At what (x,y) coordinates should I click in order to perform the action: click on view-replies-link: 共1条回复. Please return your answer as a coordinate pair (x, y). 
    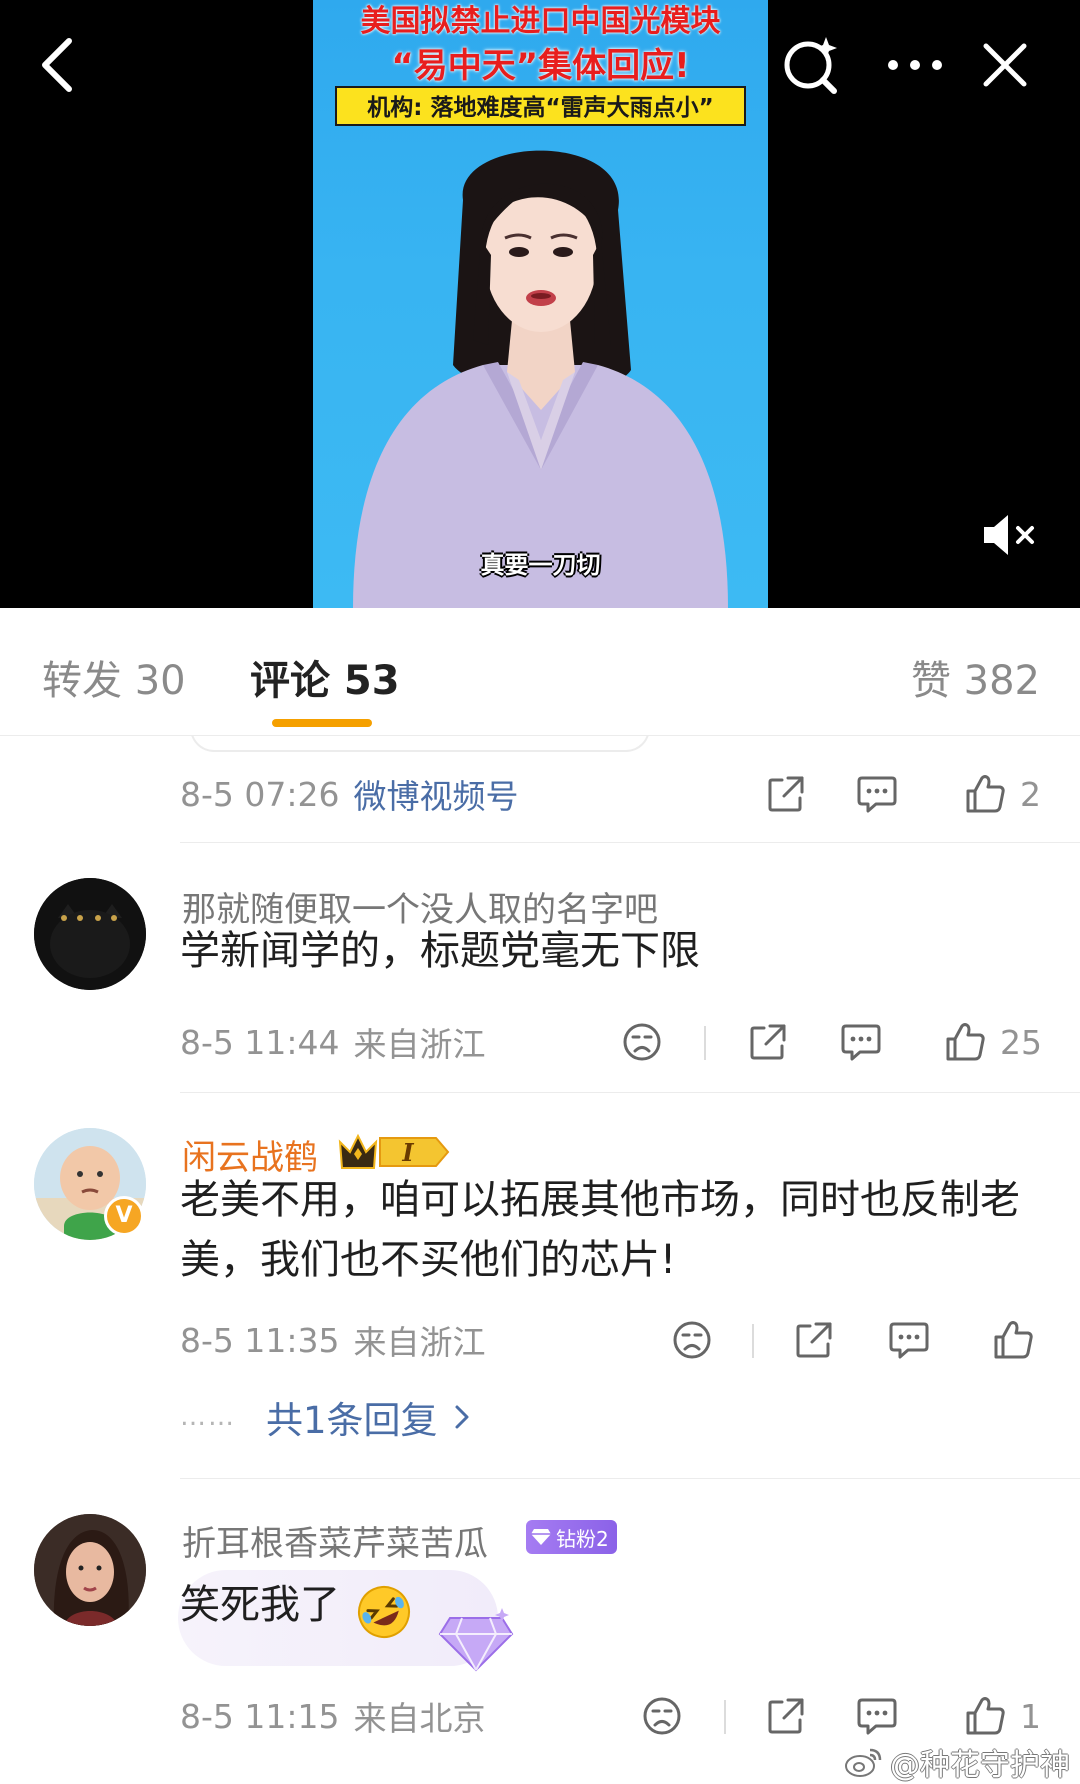
    Looking at the image, I should click on (352, 1417).